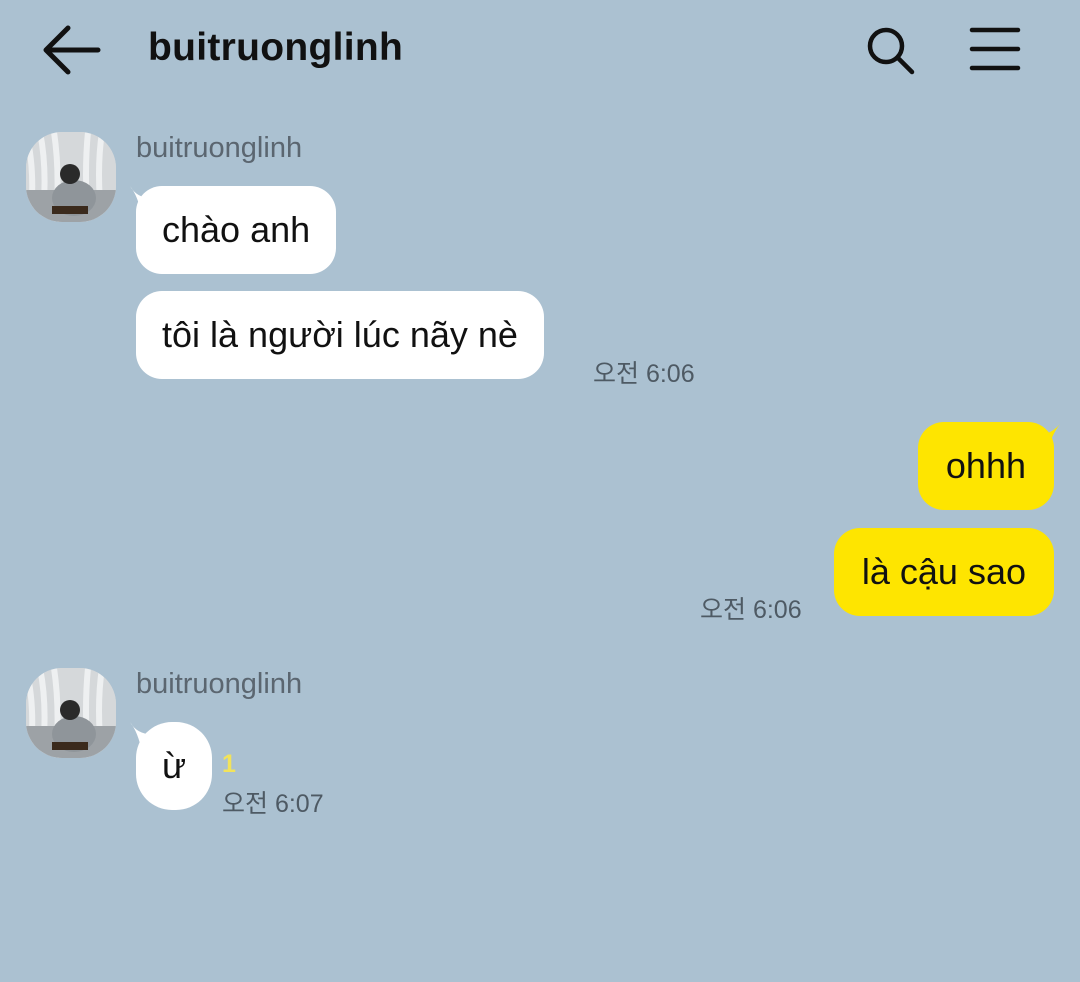 Image resolution: width=1080 pixels, height=982 pixels. I want to click on message-bubble-outgoing: ohhh, so click(985, 466).